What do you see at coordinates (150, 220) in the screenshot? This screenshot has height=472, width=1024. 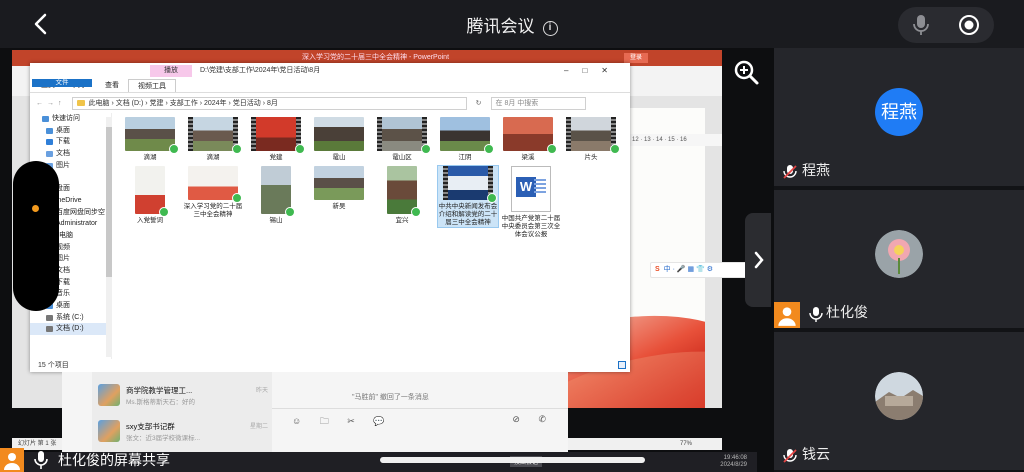 I see `file-name: 入党誓词` at bounding box center [150, 220].